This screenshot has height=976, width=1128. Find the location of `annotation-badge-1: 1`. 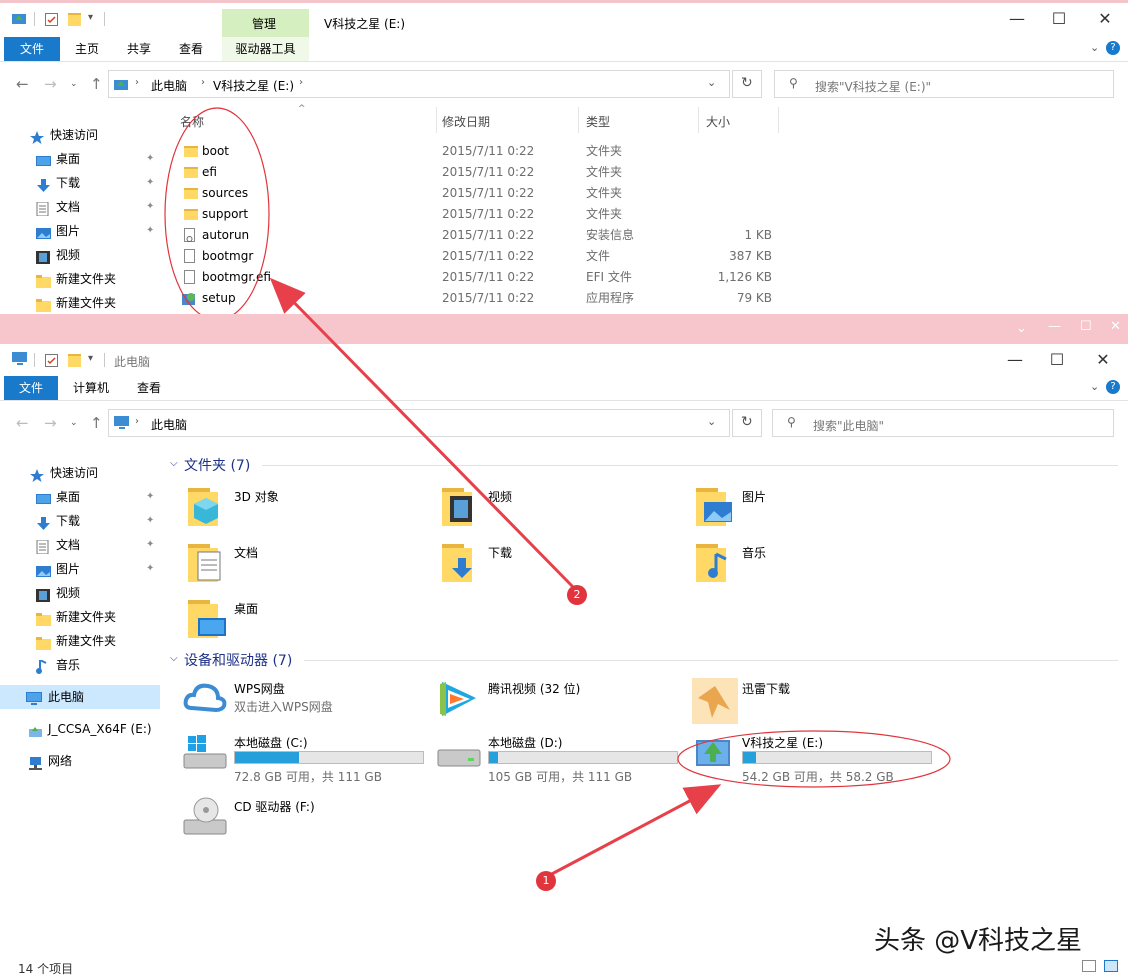

annotation-badge-1: 1 is located at coordinates (546, 881).